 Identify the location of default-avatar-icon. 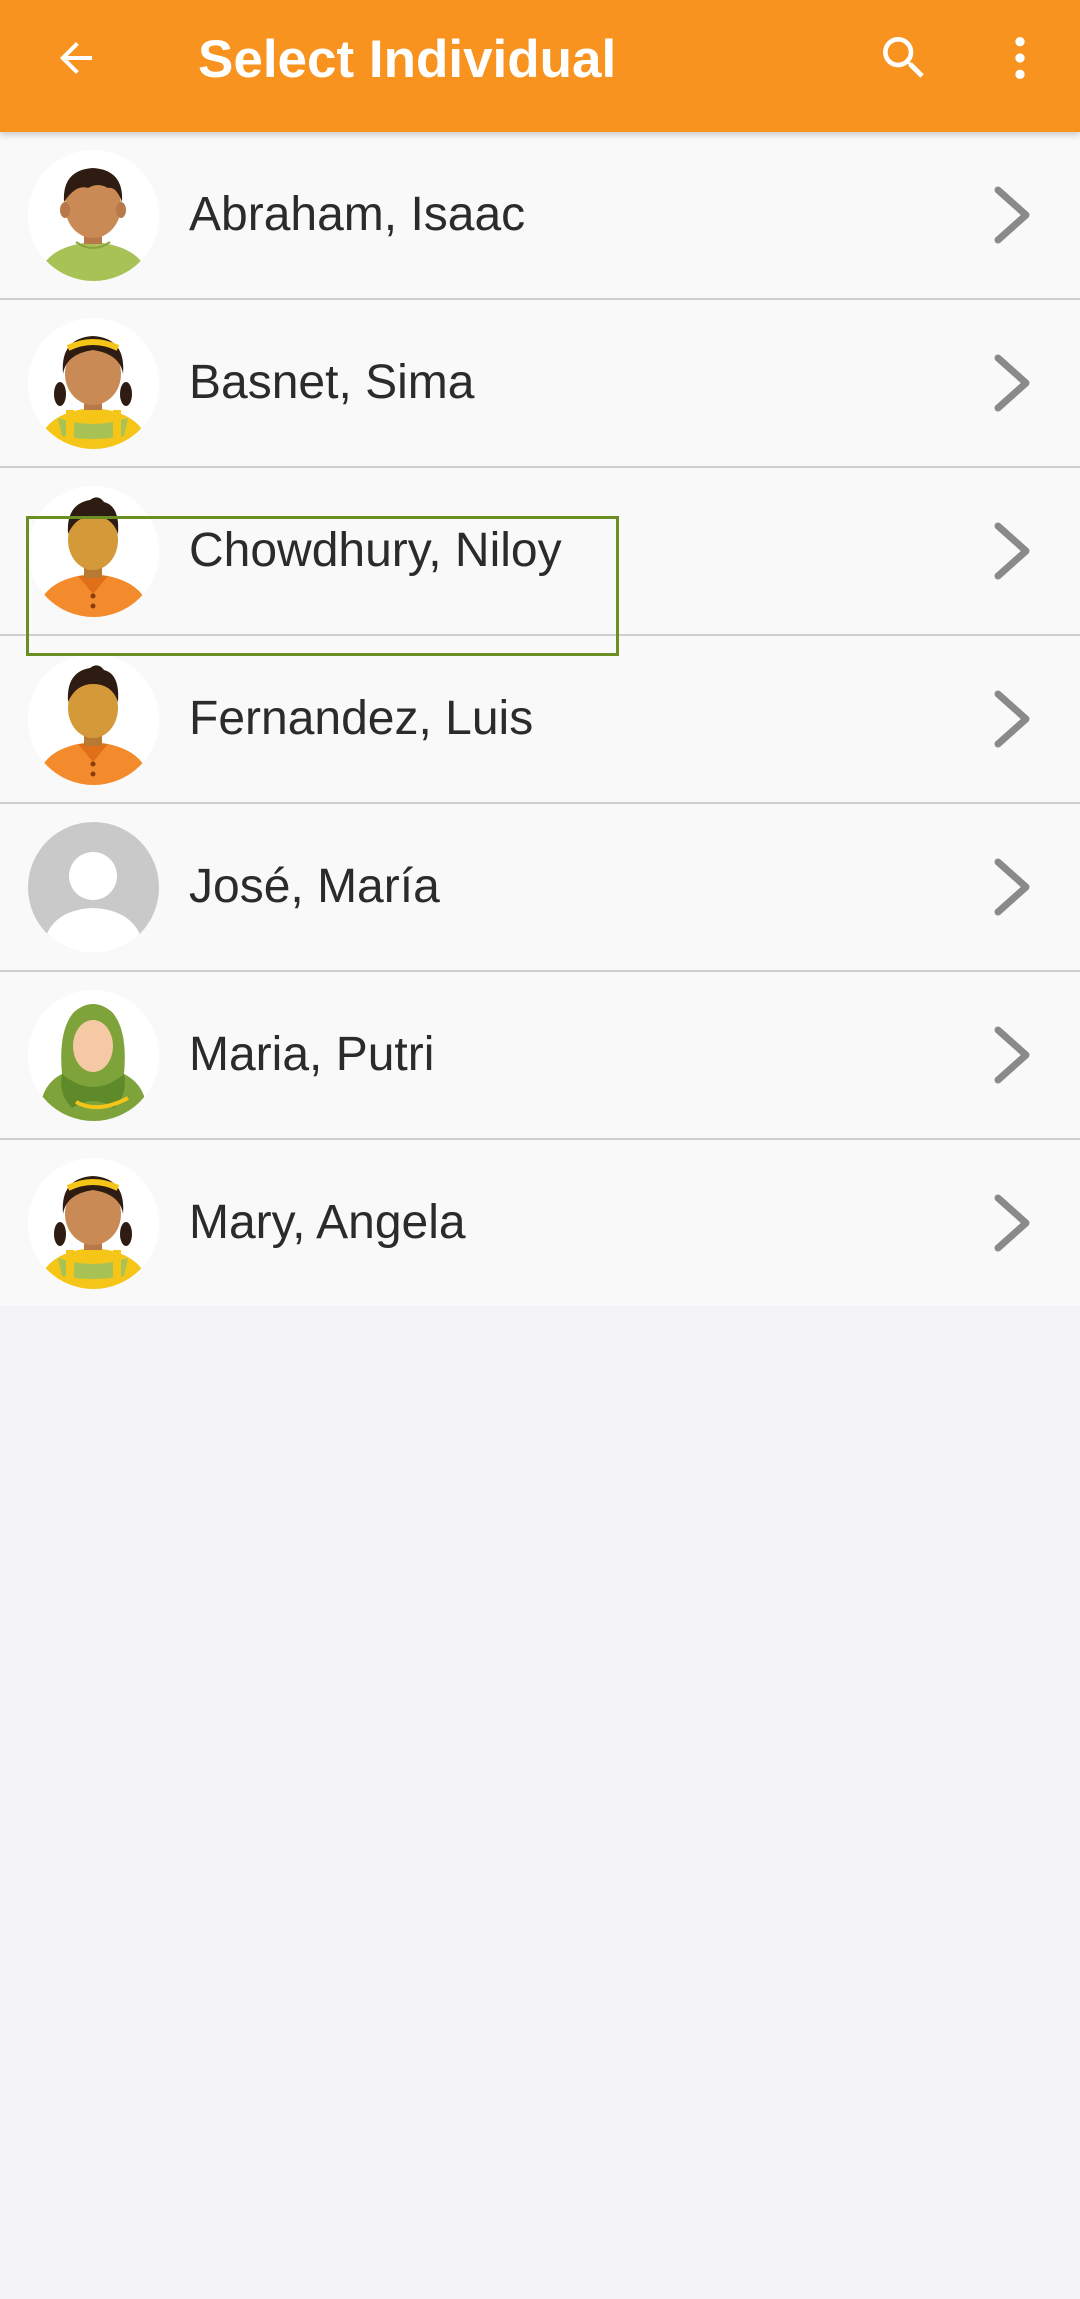
(93, 887).